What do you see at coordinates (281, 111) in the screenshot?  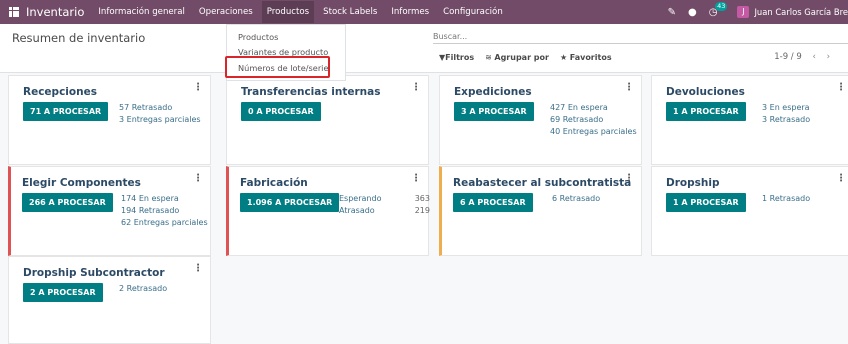 I see `process-button: 0 A PROCESAR` at bounding box center [281, 111].